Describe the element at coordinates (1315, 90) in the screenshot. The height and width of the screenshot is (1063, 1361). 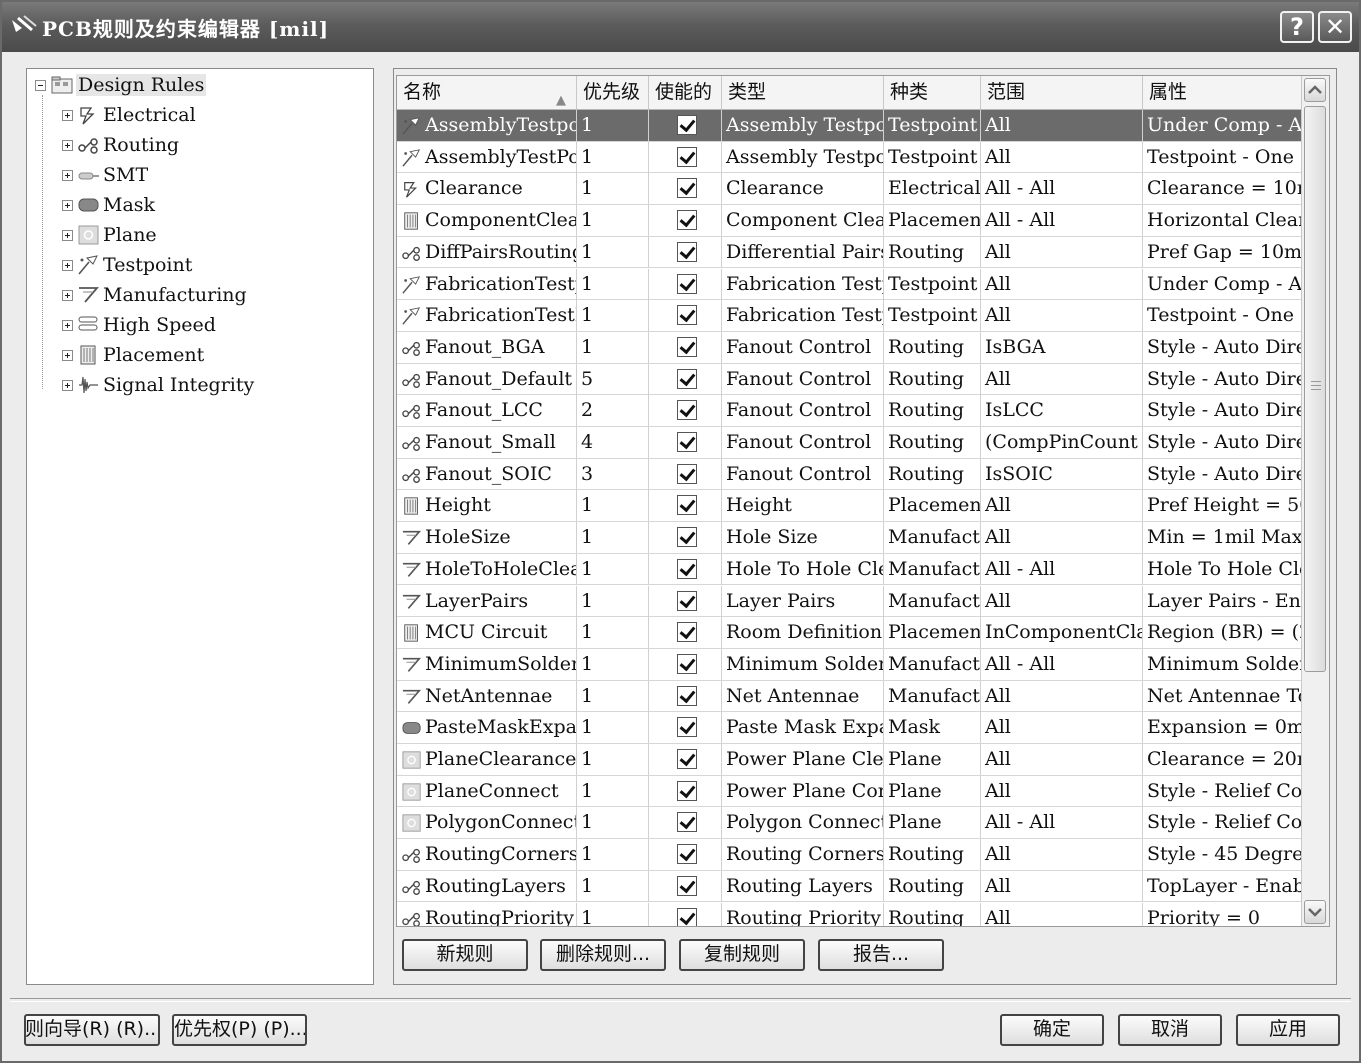
I see `scroll-up-button` at that location.